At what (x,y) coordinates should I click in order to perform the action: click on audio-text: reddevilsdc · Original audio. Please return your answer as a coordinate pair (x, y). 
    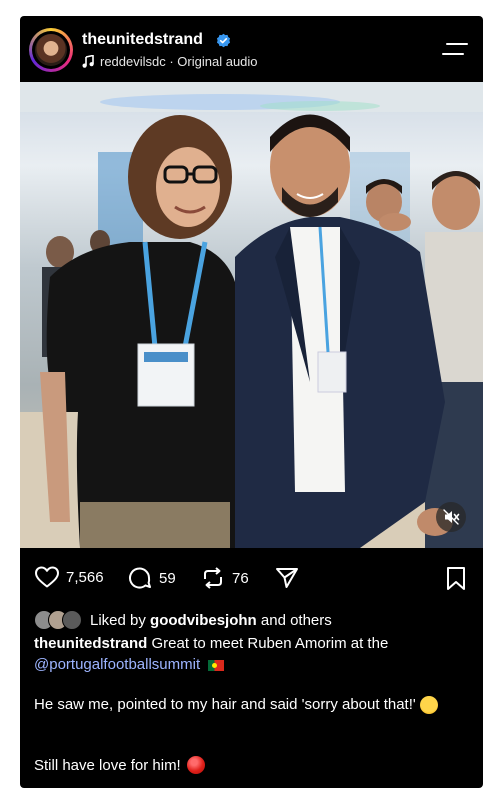
    Looking at the image, I should click on (179, 61).